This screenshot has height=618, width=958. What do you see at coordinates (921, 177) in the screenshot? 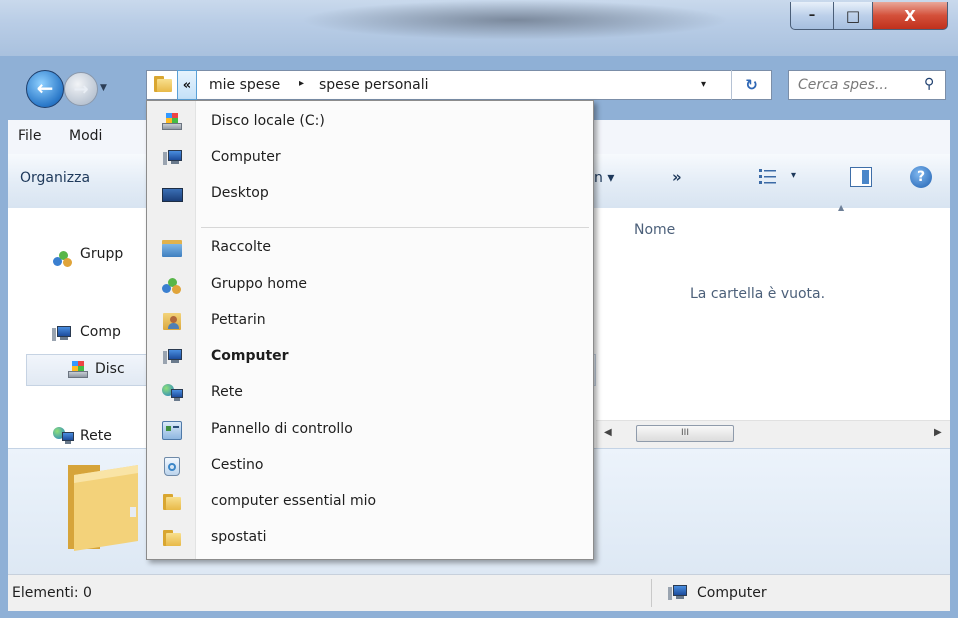
I see `help-icon: ?` at bounding box center [921, 177].